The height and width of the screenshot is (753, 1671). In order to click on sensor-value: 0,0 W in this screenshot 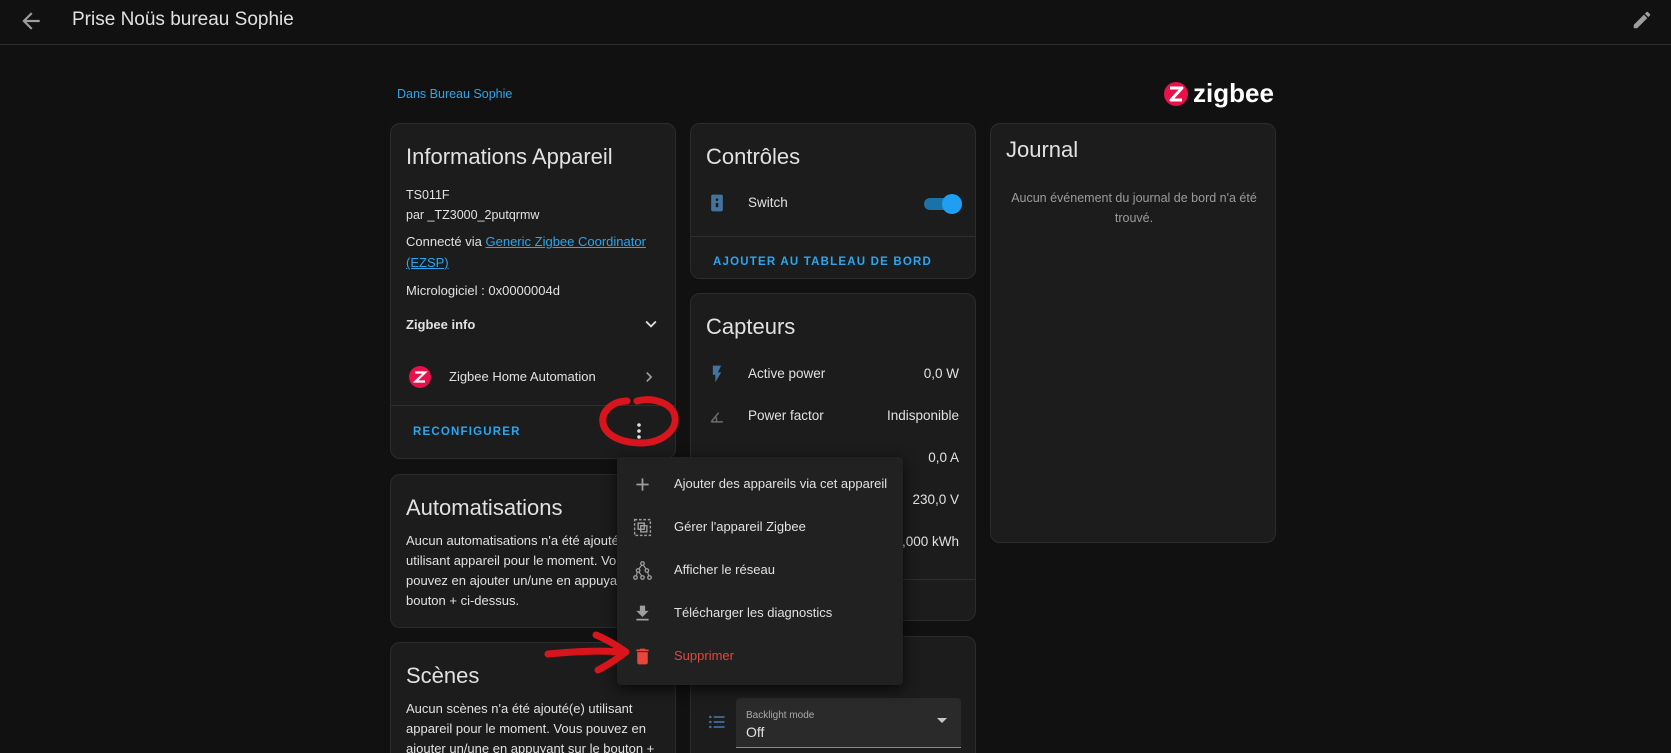, I will do `click(941, 373)`.